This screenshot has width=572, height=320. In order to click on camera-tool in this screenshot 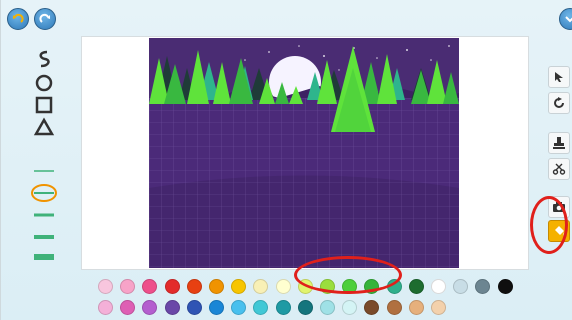, I will do `click(559, 207)`.